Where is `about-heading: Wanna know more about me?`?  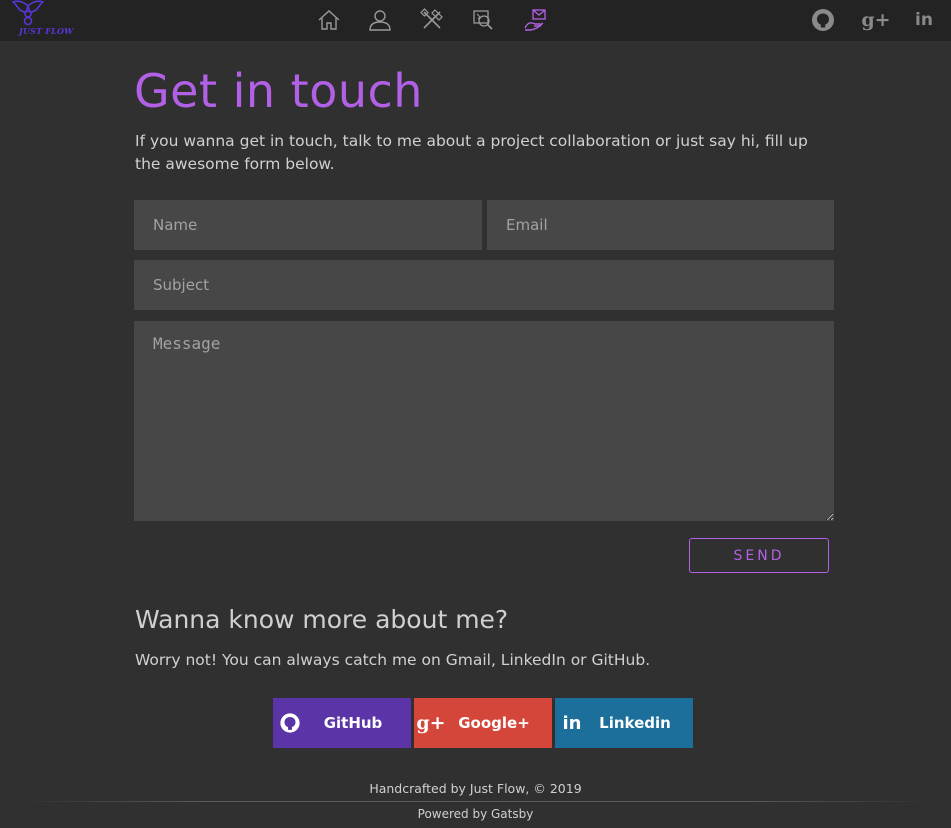
about-heading: Wanna know more about me? is located at coordinates (322, 619).